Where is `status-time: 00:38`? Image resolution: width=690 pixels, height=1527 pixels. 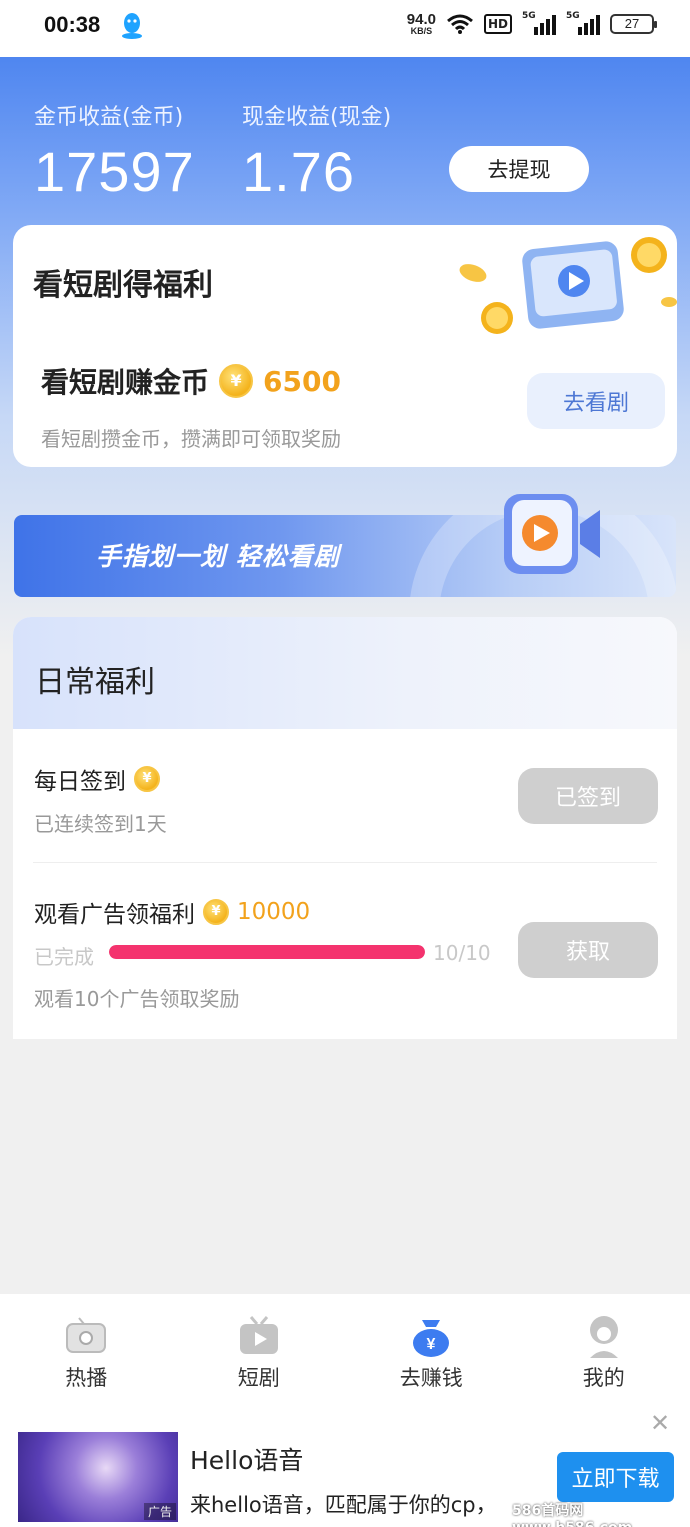 status-time: 00:38 is located at coordinates (72, 24).